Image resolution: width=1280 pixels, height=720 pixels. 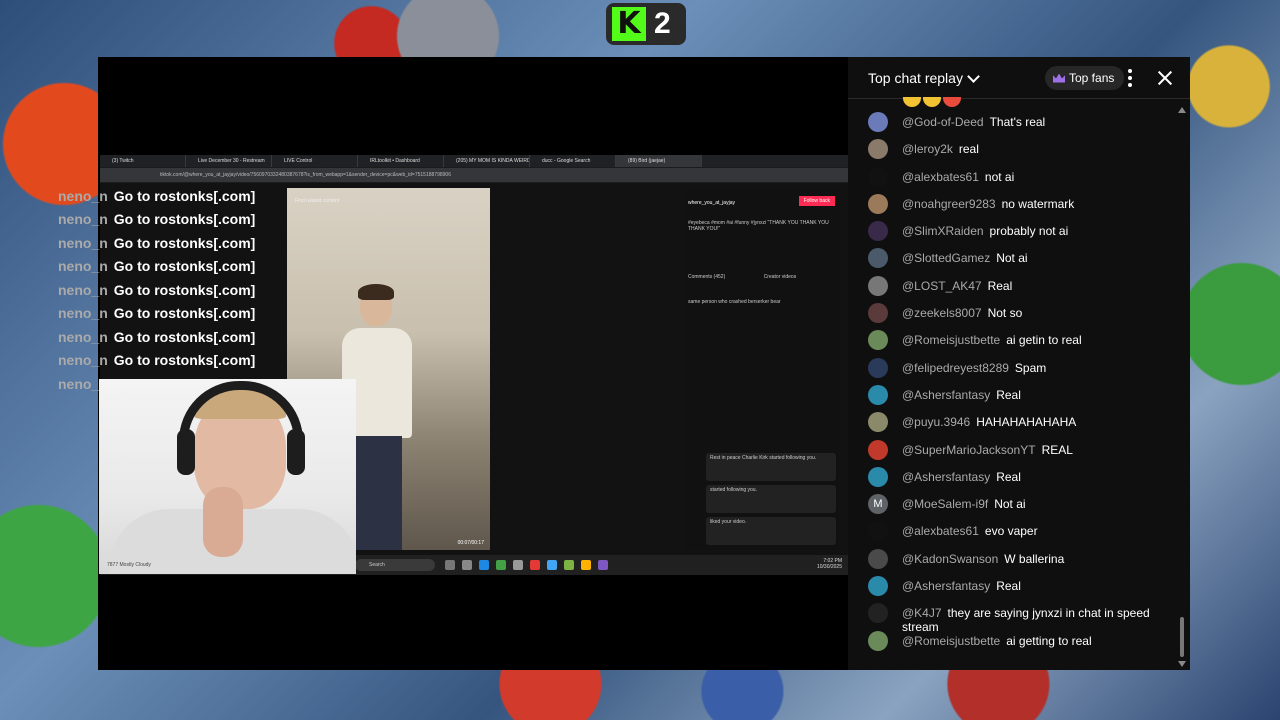 What do you see at coordinates (936, 422) in the screenshot?
I see `chat-author: @puyu.3946` at bounding box center [936, 422].